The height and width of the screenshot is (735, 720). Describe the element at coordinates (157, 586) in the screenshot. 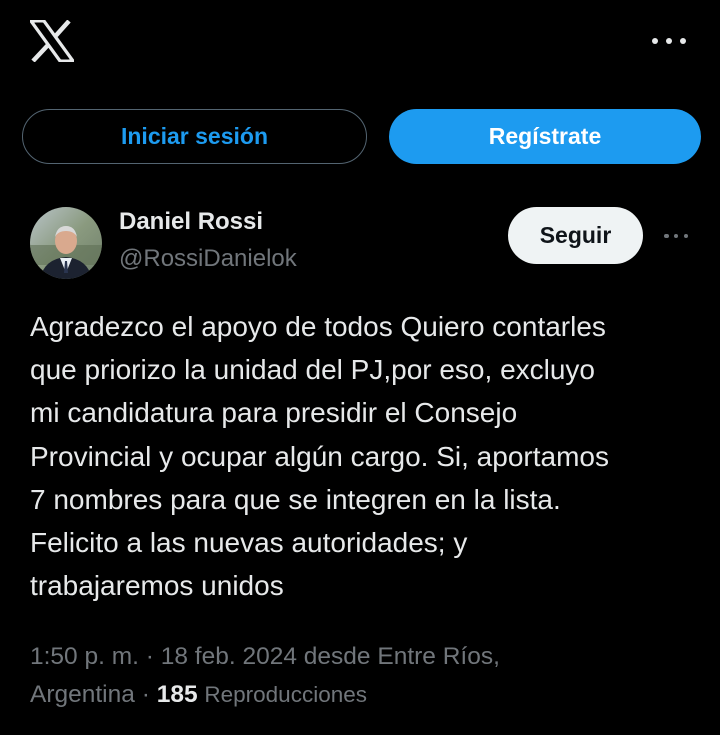

I see `tweet-text-line: trabajaremos unidos` at that location.